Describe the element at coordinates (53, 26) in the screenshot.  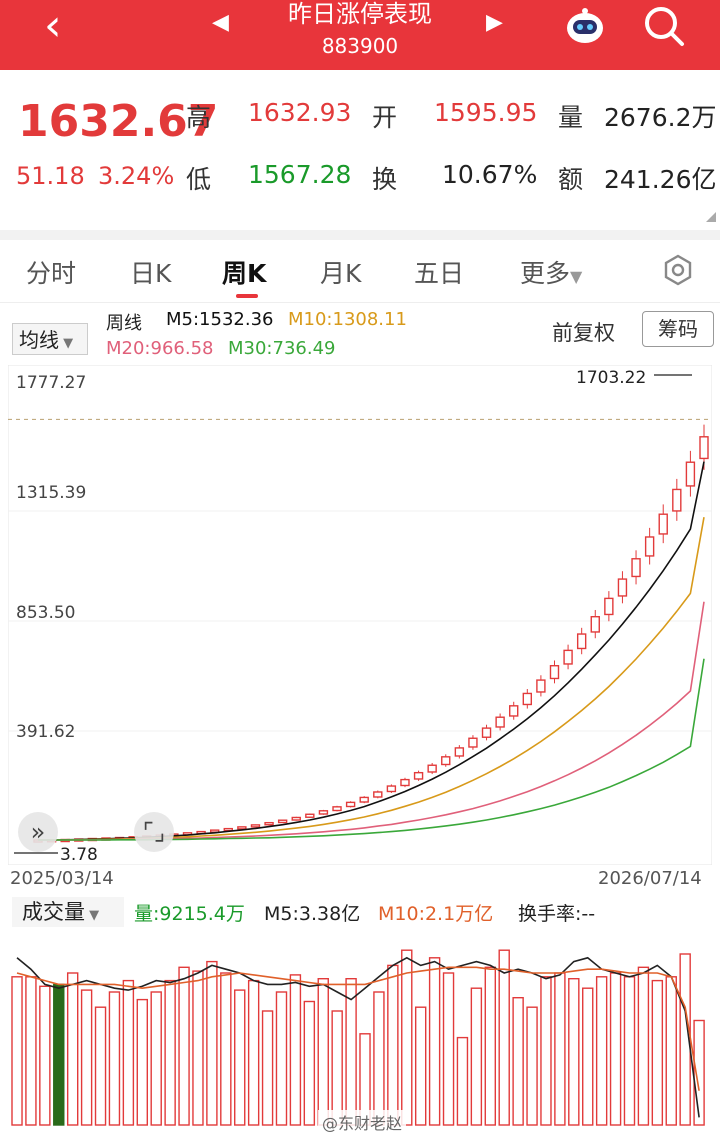
I see `chevron-left-icon: ‹` at that location.